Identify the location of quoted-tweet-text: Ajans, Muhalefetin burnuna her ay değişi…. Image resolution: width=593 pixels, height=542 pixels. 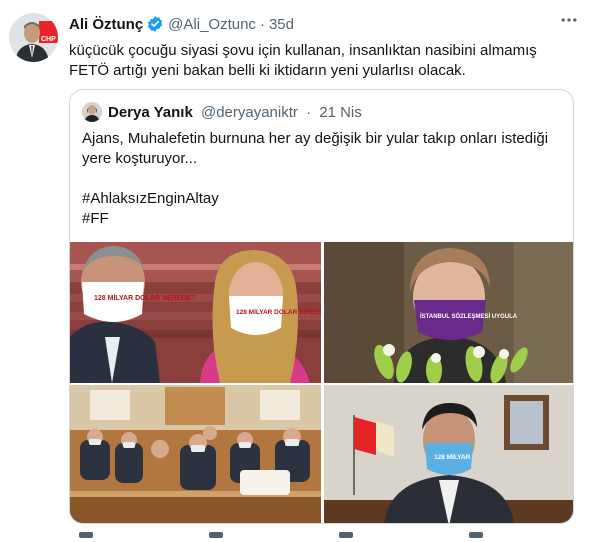
(322, 179).